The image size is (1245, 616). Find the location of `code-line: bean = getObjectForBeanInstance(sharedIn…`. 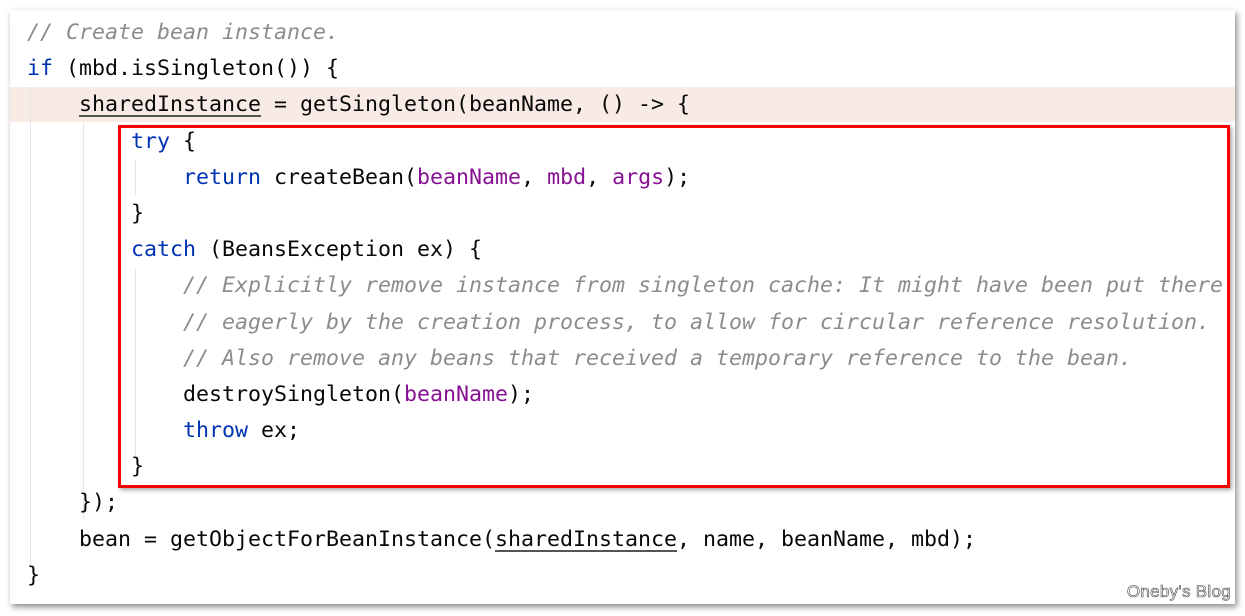

code-line: bean = getObjectForBeanInstance(sharedIn… is located at coordinates (625, 540).